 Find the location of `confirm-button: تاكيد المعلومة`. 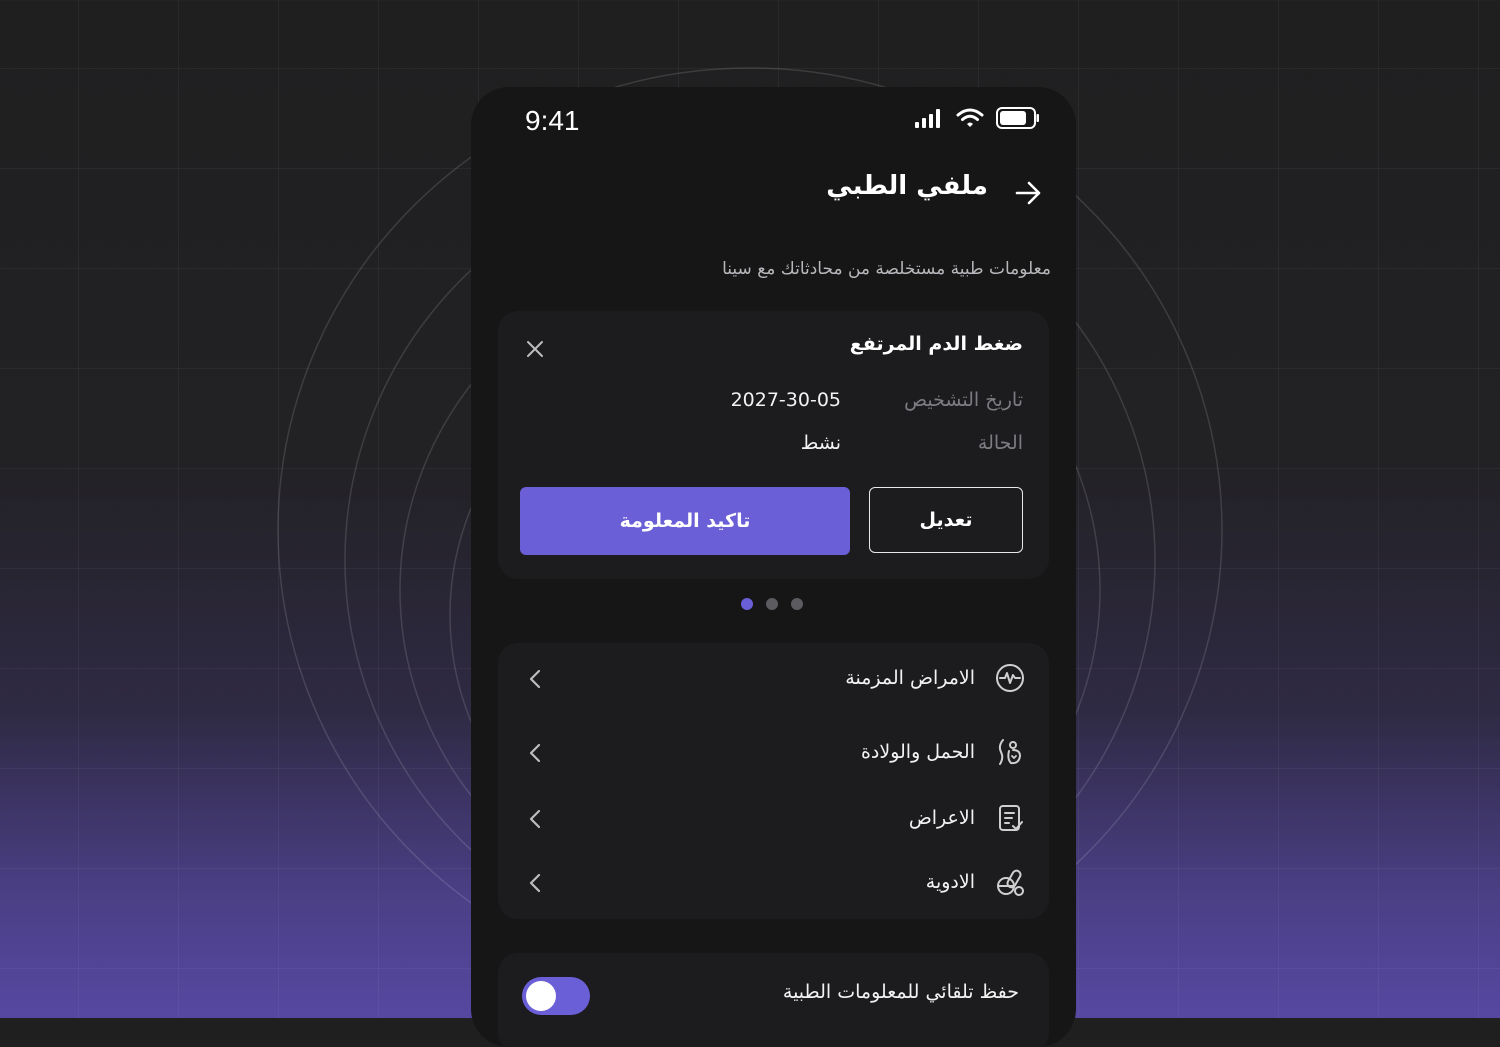

confirm-button: تاكيد المعلومة is located at coordinates (685, 521).